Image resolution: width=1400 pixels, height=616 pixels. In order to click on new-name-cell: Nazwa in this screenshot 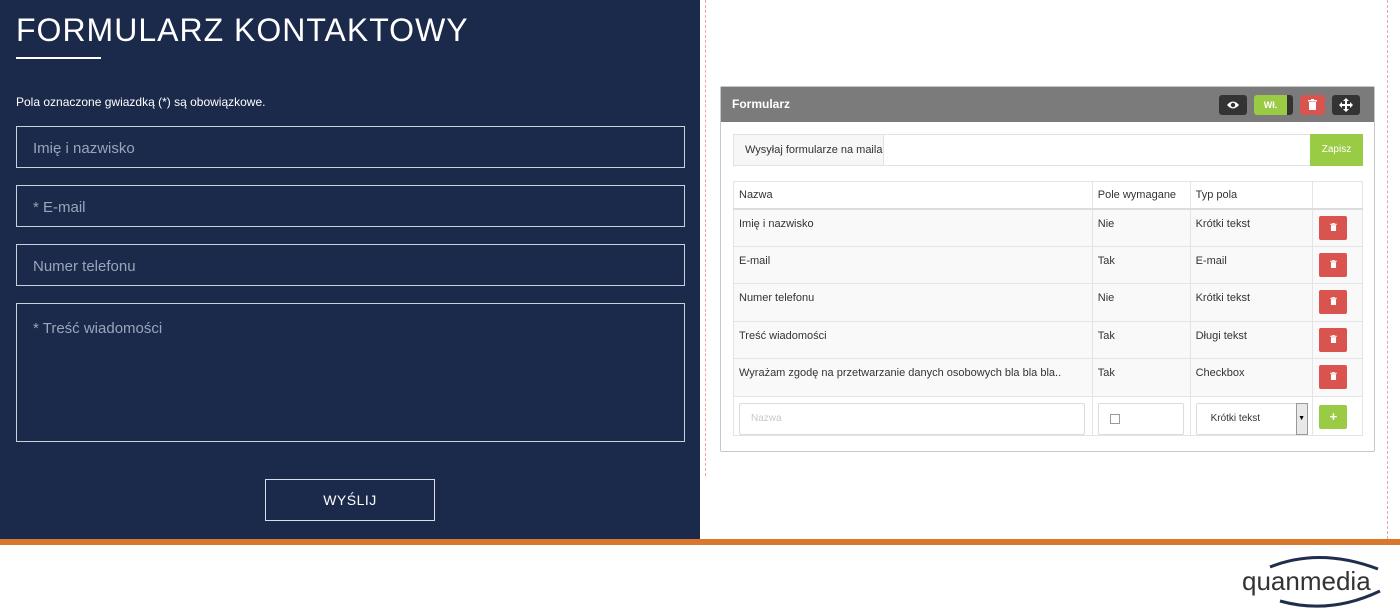, I will do `click(913, 415)`.